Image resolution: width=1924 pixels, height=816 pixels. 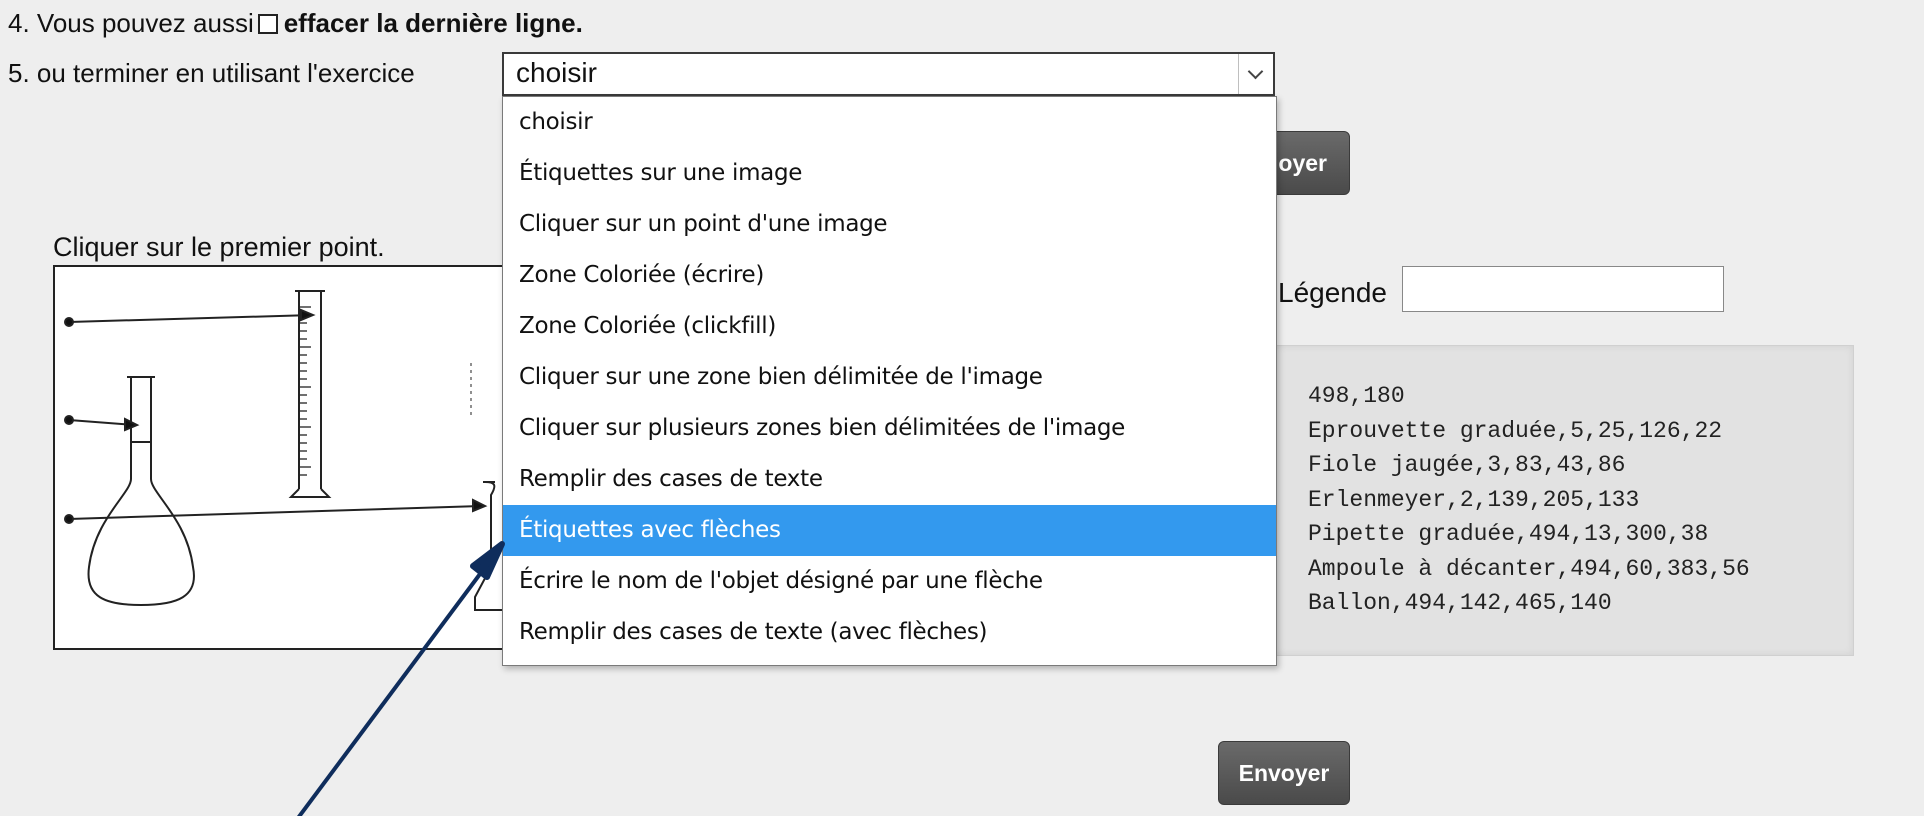 I want to click on code-line: Pipette graduée,494,13,300,38, so click(x=1508, y=534).